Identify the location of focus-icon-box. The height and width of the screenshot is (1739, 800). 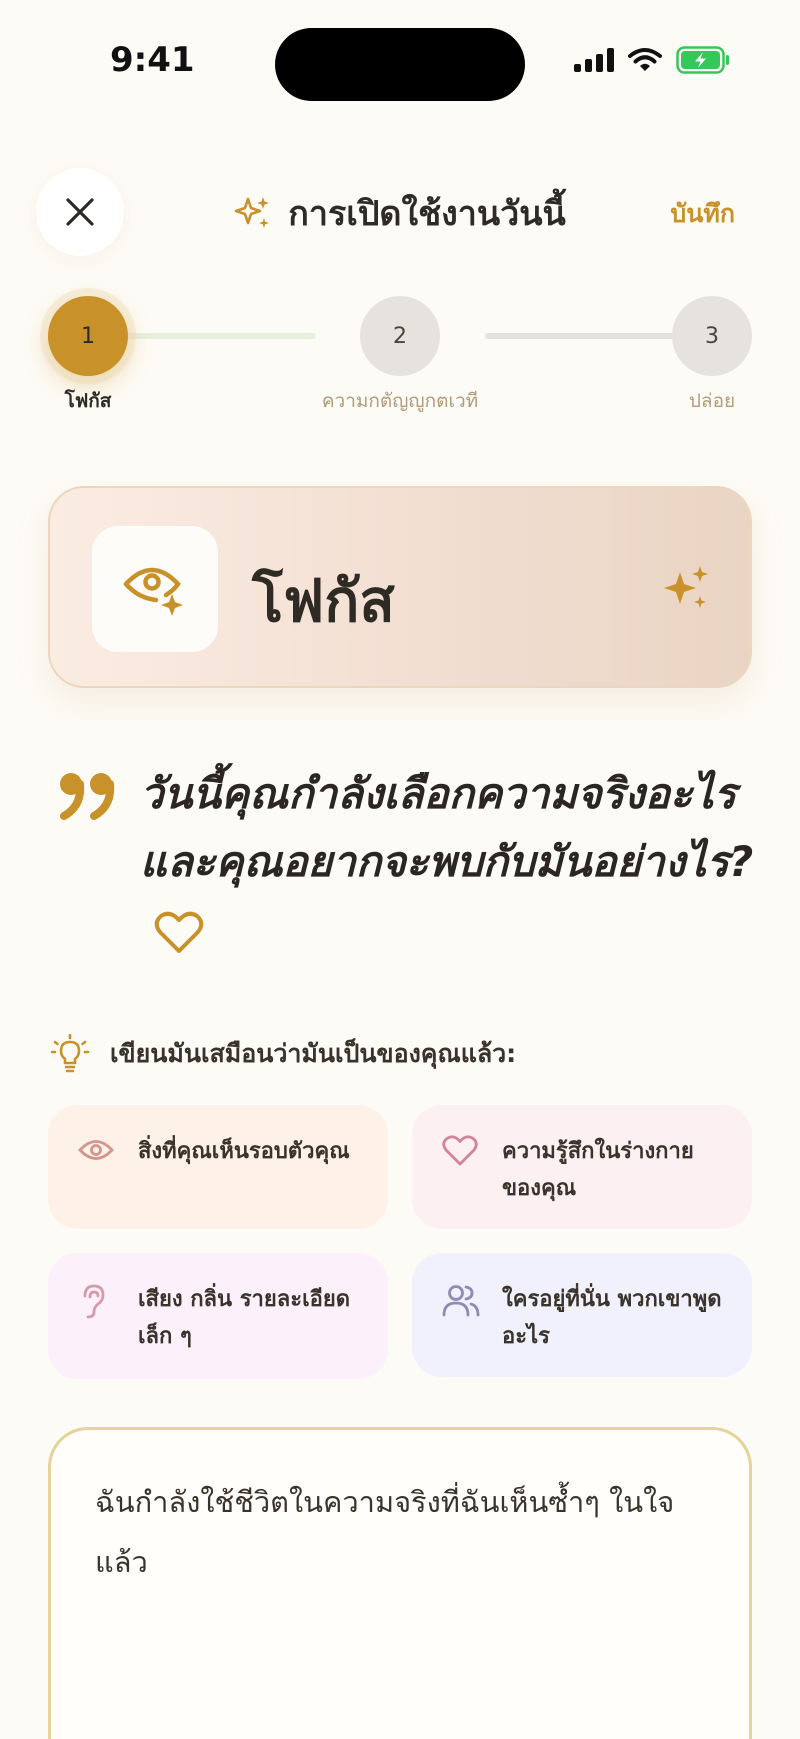
(155, 589).